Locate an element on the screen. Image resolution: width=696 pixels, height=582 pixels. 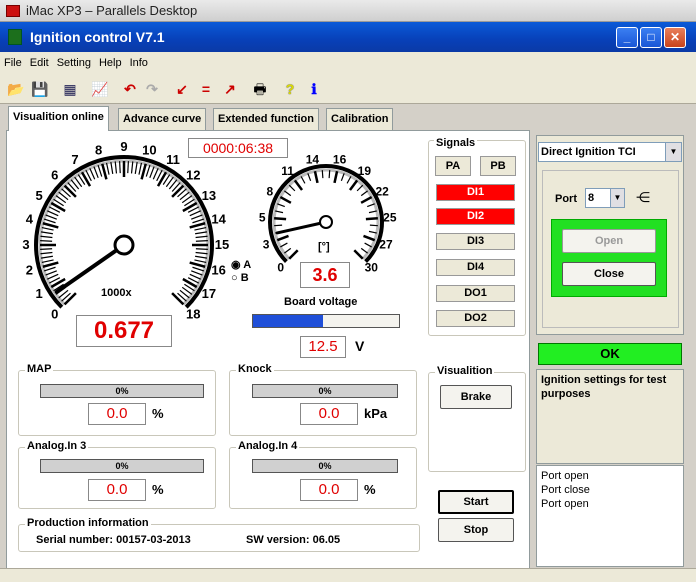
analog-in-3-bar: 0% is located at coordinates (122, 466).